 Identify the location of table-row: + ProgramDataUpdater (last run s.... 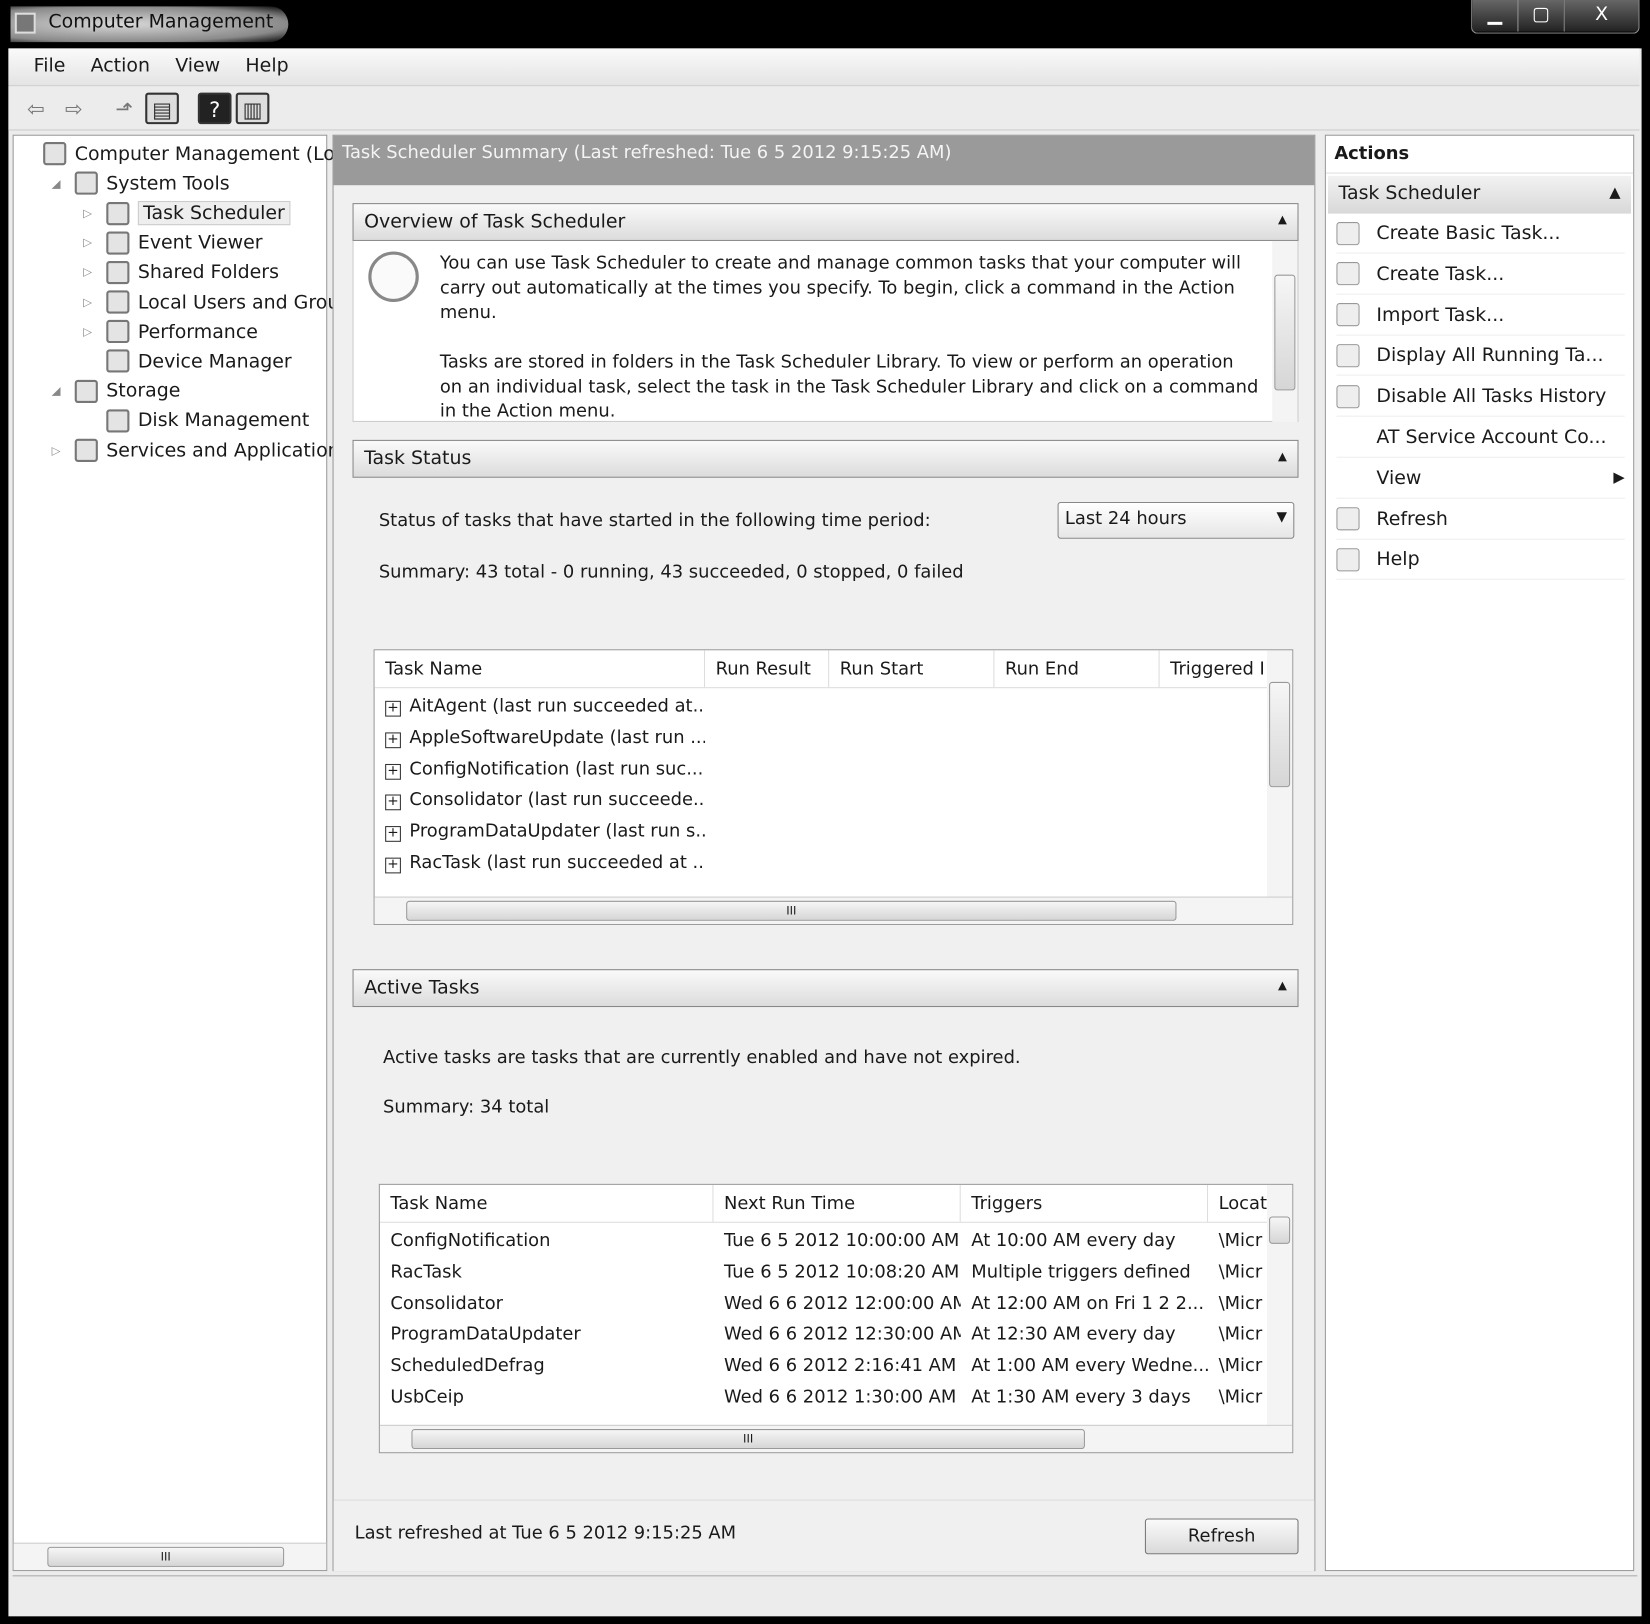
(540, 834).